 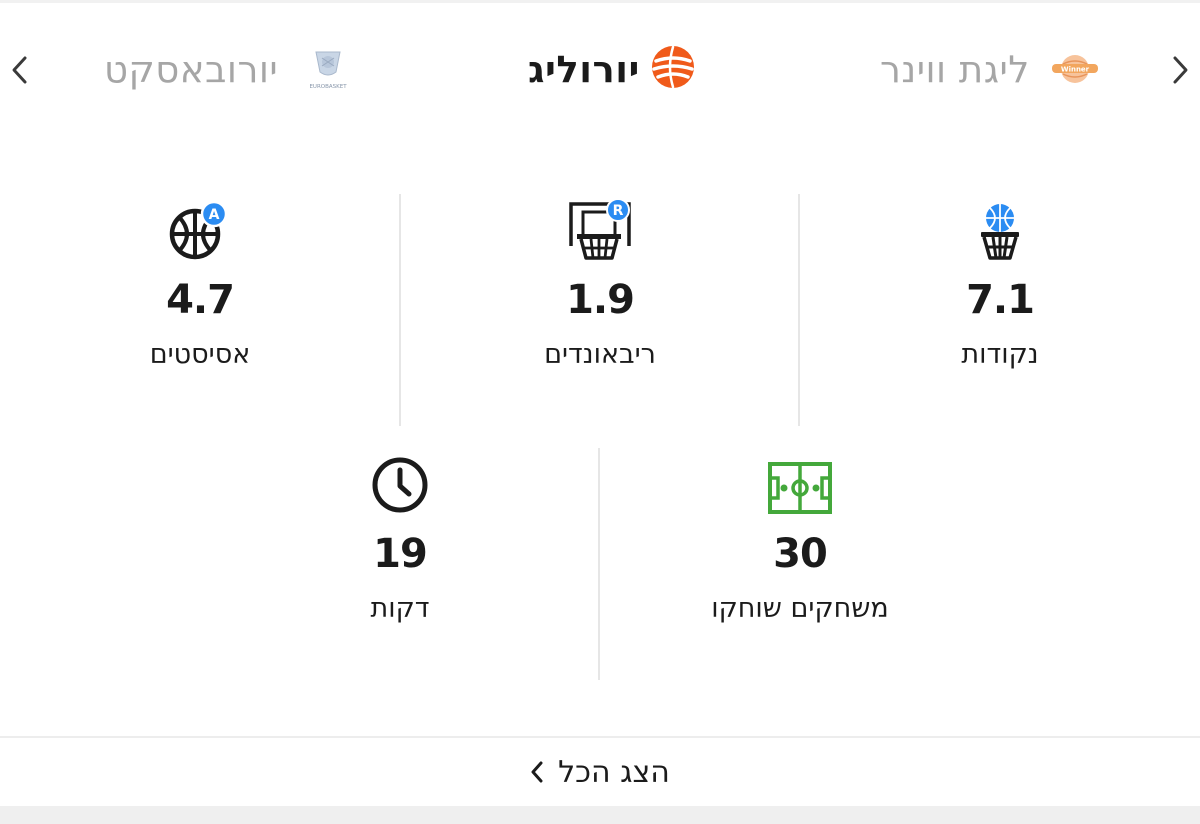 I want to click on stat-rebounds: R 1.9 ריבאונדים, so click(x=600, y=285).